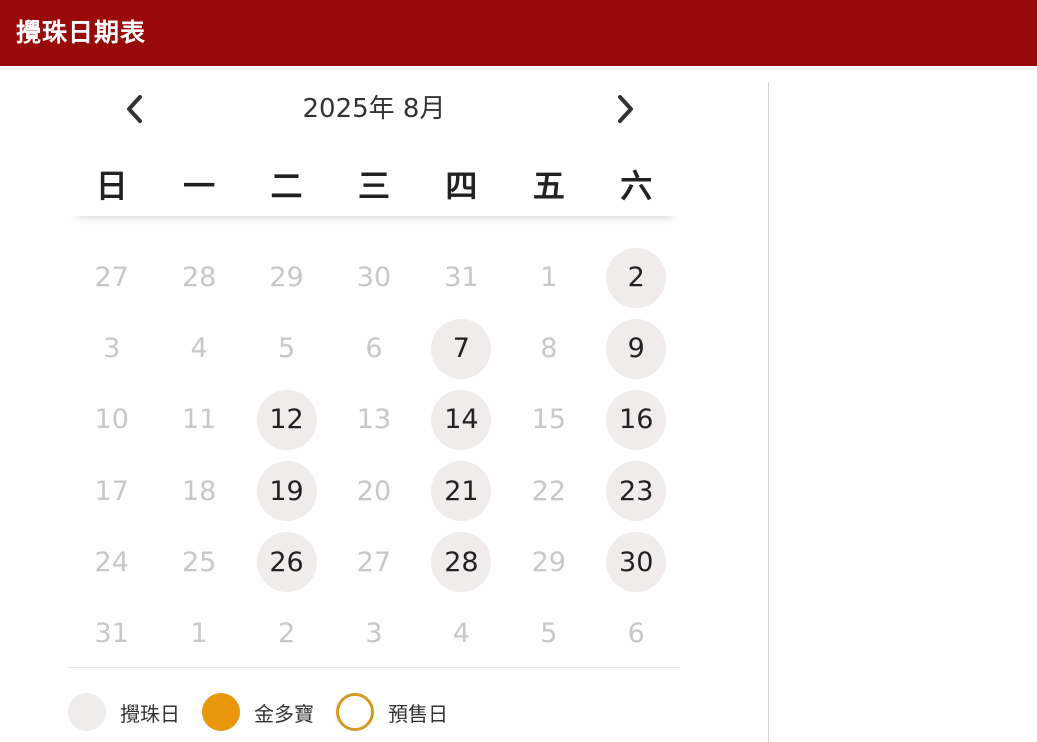  I want to click on day-number: 26, so click(286, 562).